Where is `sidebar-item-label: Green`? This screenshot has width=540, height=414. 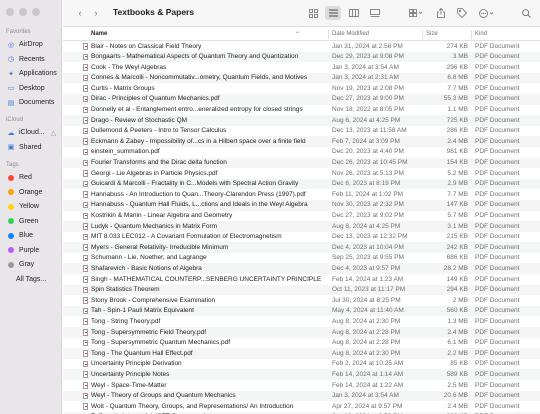
sidebar-item-label: Green is located at coordinates (29, 221).